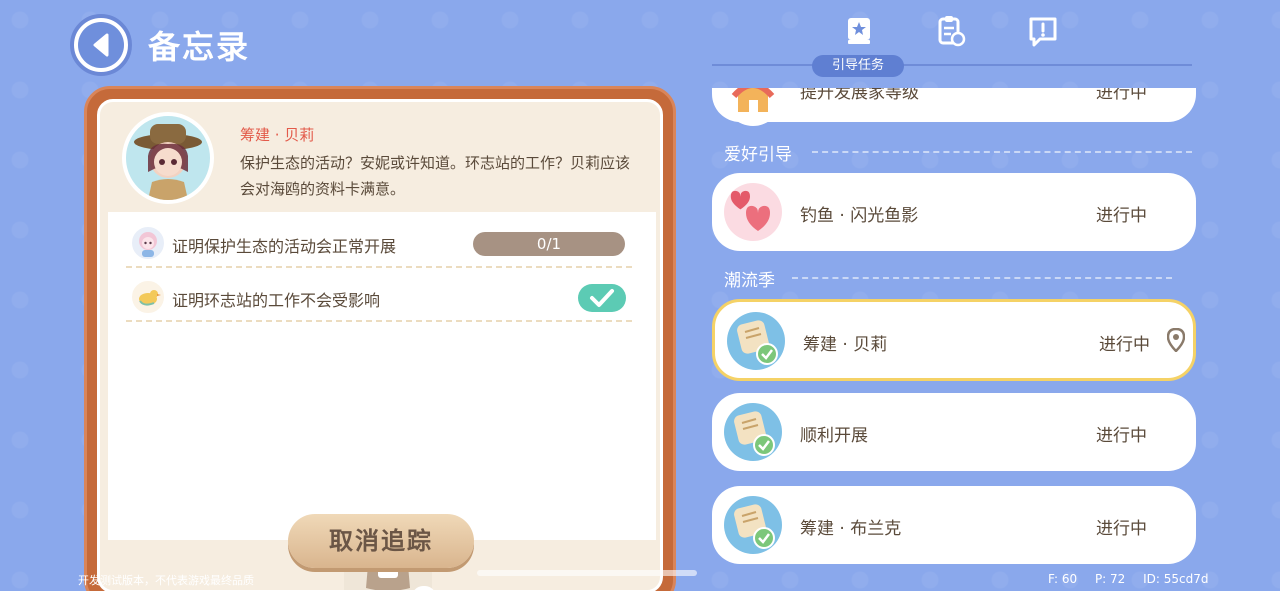  What do you see at coordinates (1110, 579) in the screenshot?
I see `ping-readout: P: 72` at bounding box center [1110, 579].